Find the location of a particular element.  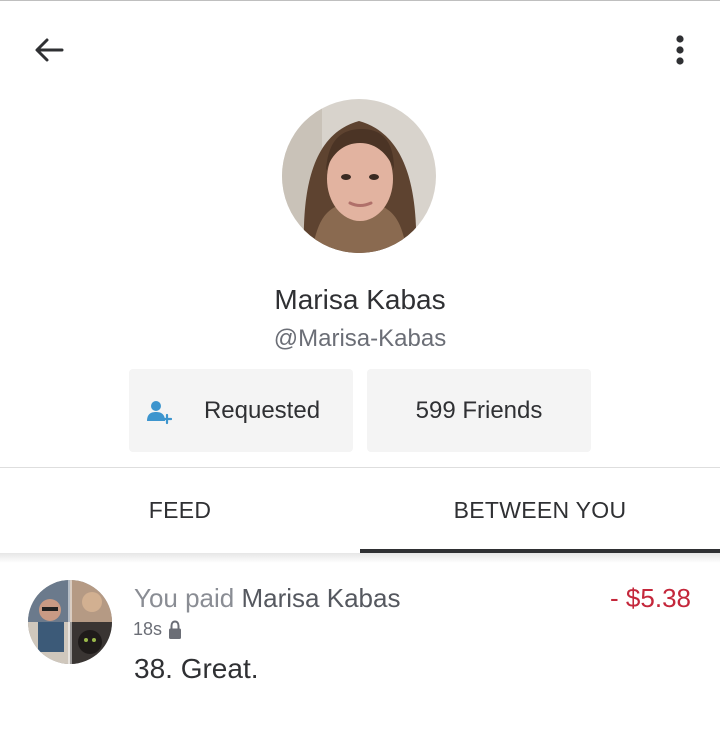

profile-avatar is located at coordinates (359, 176).